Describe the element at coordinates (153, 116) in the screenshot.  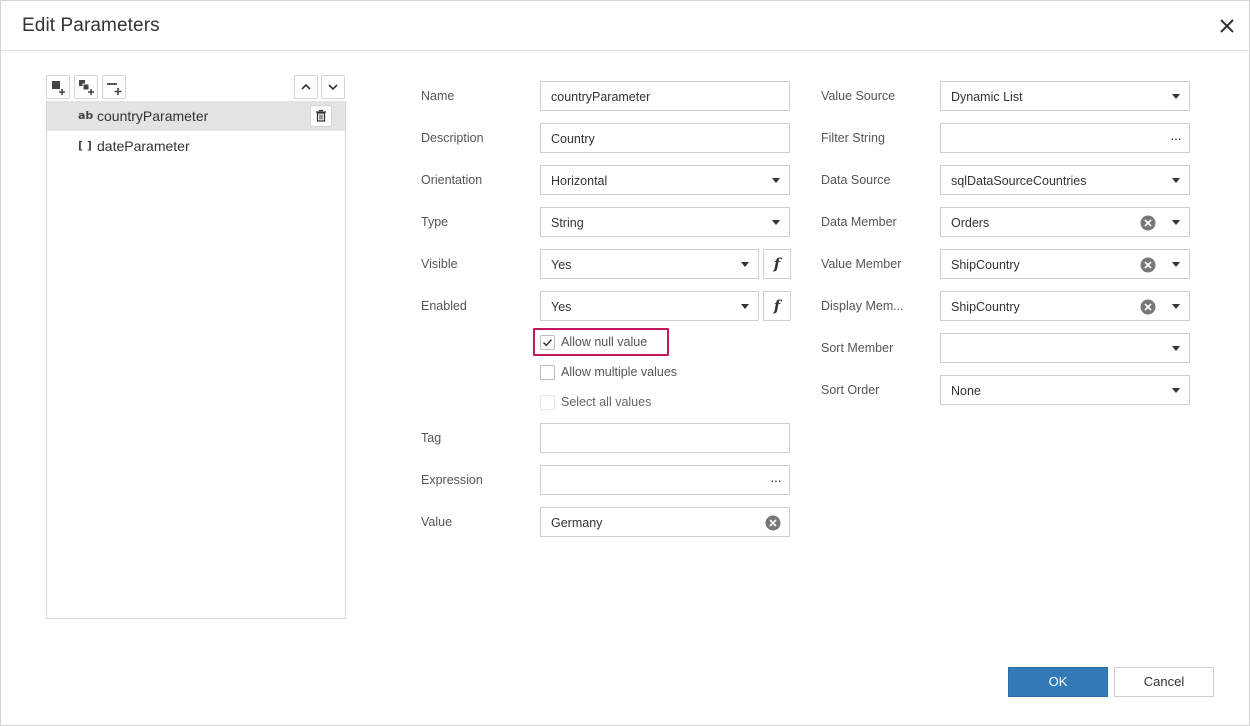
I see `parameter-name: countryParameter` at that location.